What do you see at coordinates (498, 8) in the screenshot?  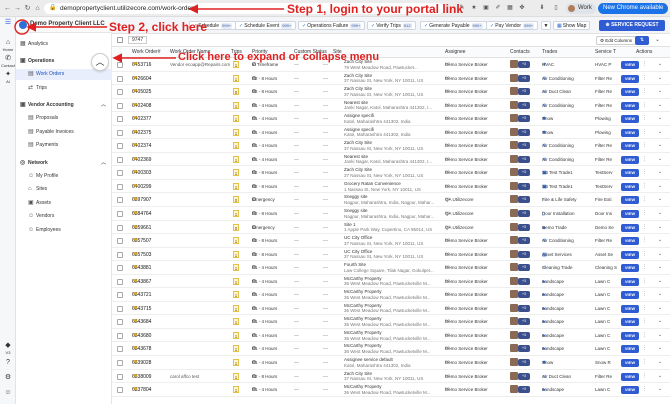 I see `eyedropper-extension-icon: ✐` at bounding box center [498, 8].